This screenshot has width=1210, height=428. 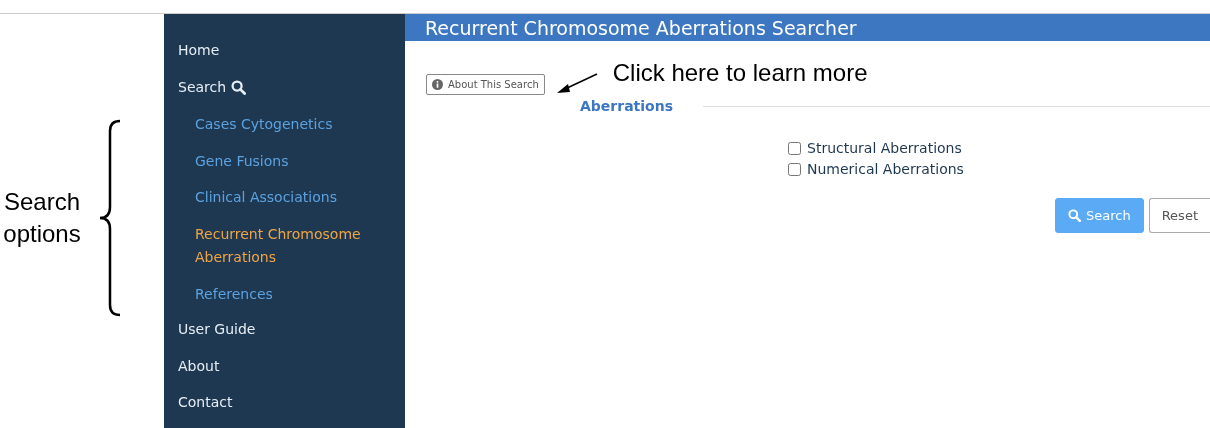 What do you see at coordinates (485, 84) in the screenshot?
I see `about-button: About This Search` at bounding box center [485, 84].